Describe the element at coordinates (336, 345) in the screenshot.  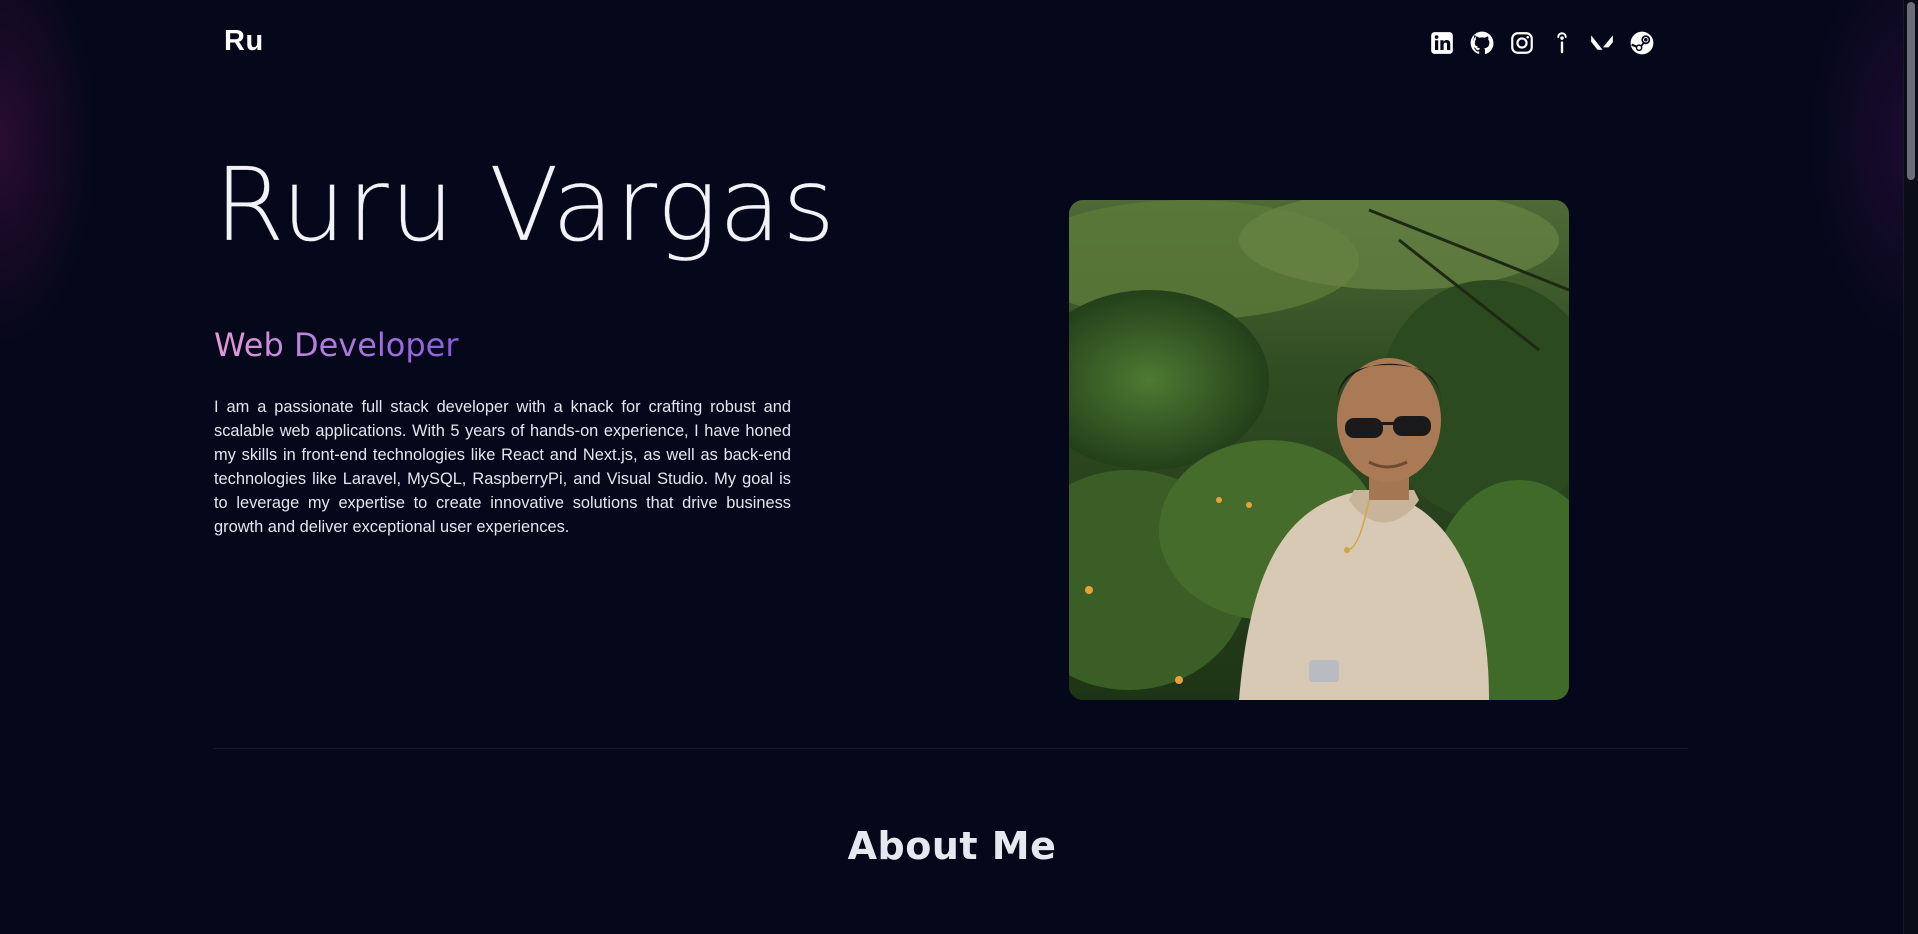
I see `hero-role: Web Developer` at that location.